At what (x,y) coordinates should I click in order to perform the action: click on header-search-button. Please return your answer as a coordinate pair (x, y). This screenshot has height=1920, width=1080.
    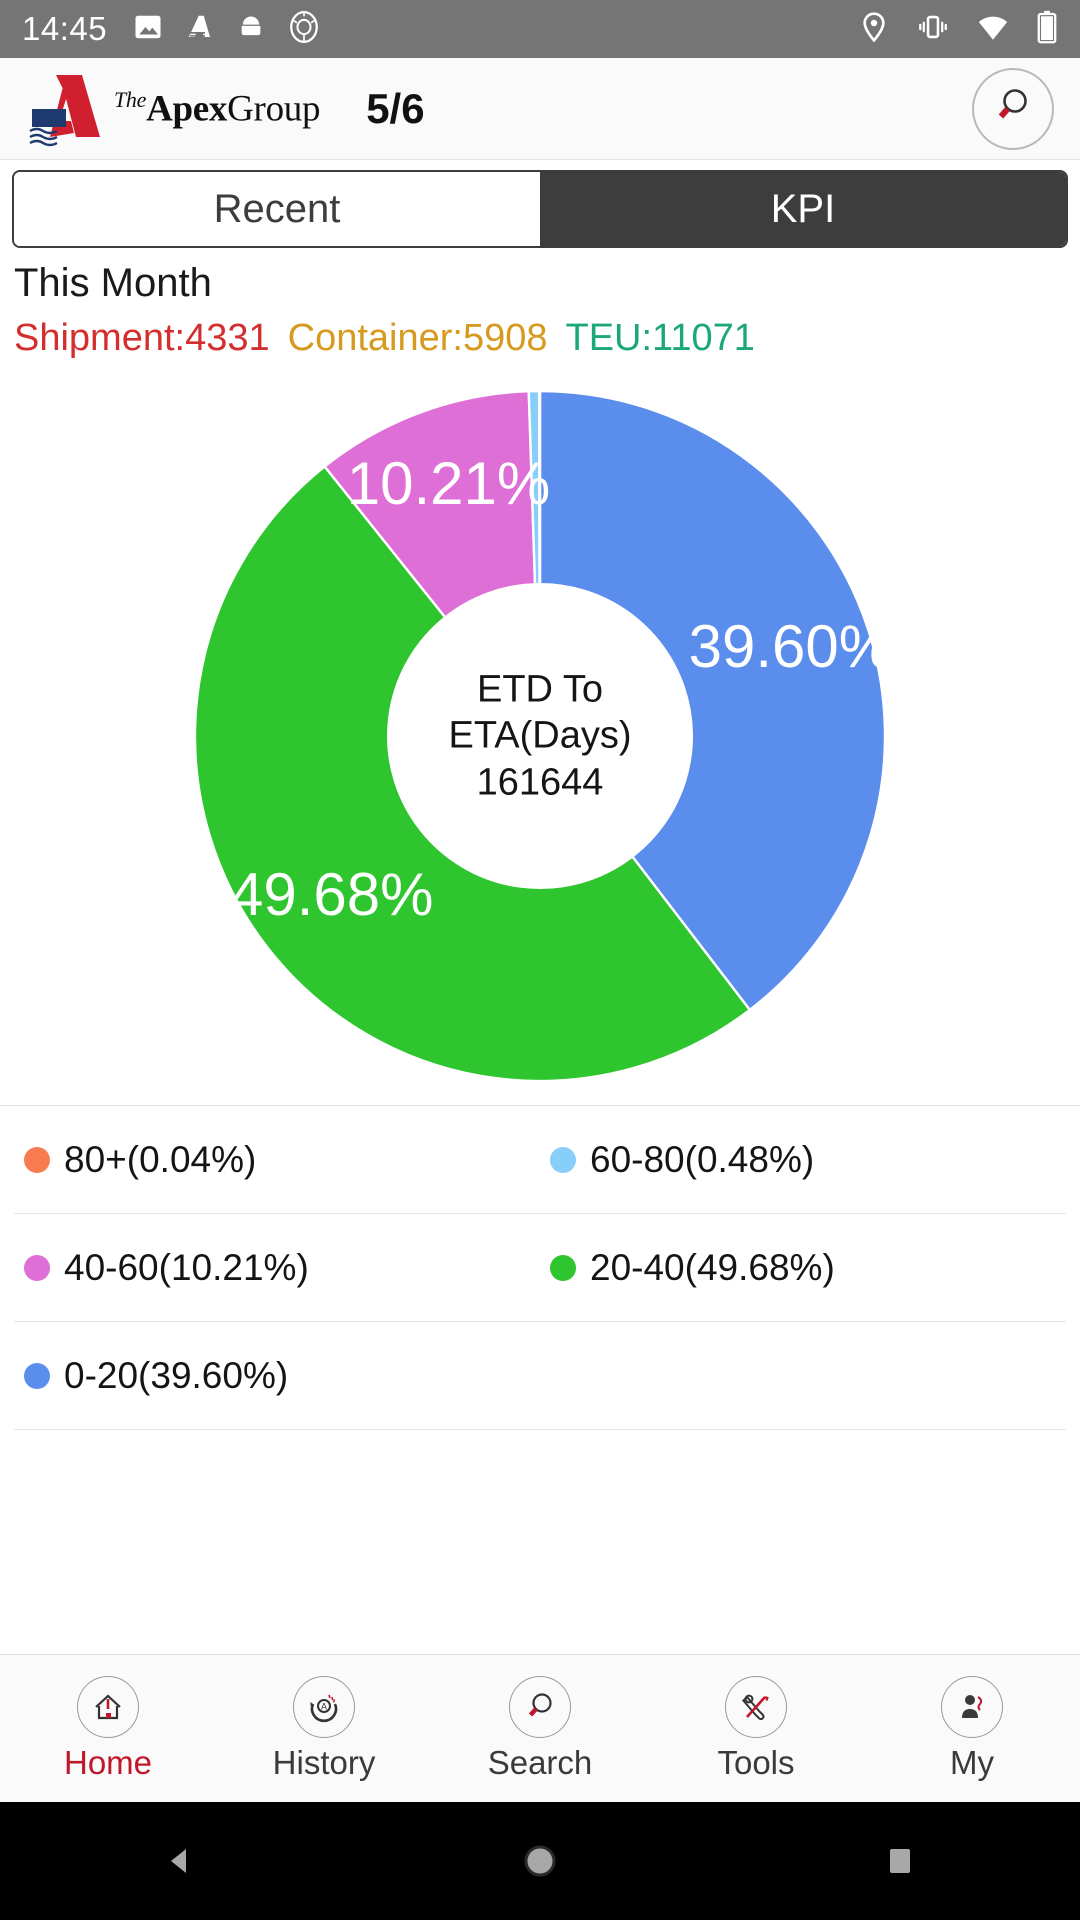
    Looking at the image, I should click on (1013, 108).